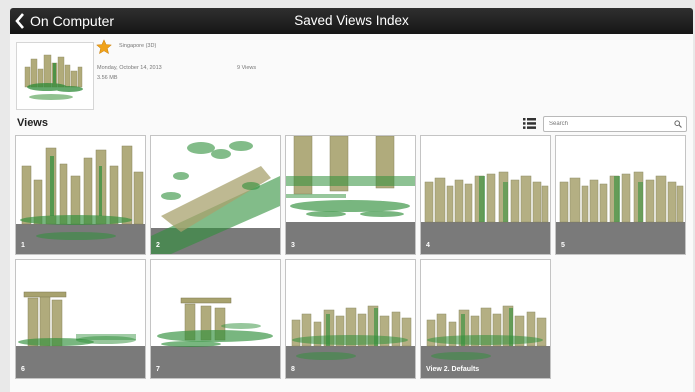  I want to click on project-thumbnail-image, so click(55, 76).